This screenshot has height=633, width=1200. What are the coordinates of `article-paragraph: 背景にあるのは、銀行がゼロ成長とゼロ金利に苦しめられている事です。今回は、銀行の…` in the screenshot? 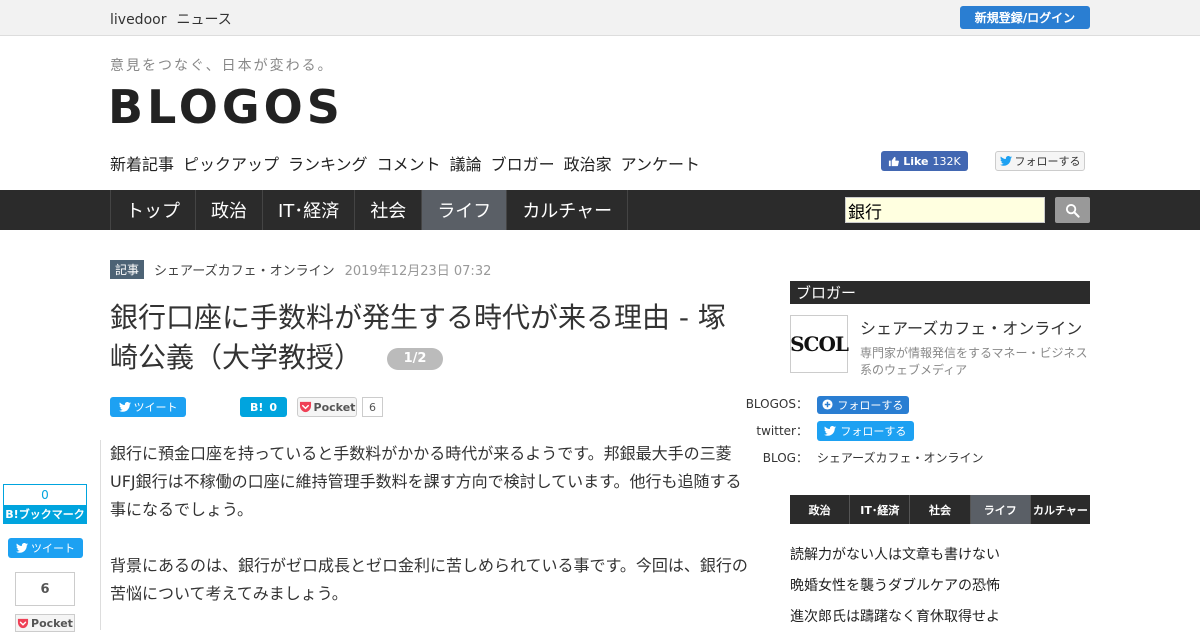 It's located at (429, 579).